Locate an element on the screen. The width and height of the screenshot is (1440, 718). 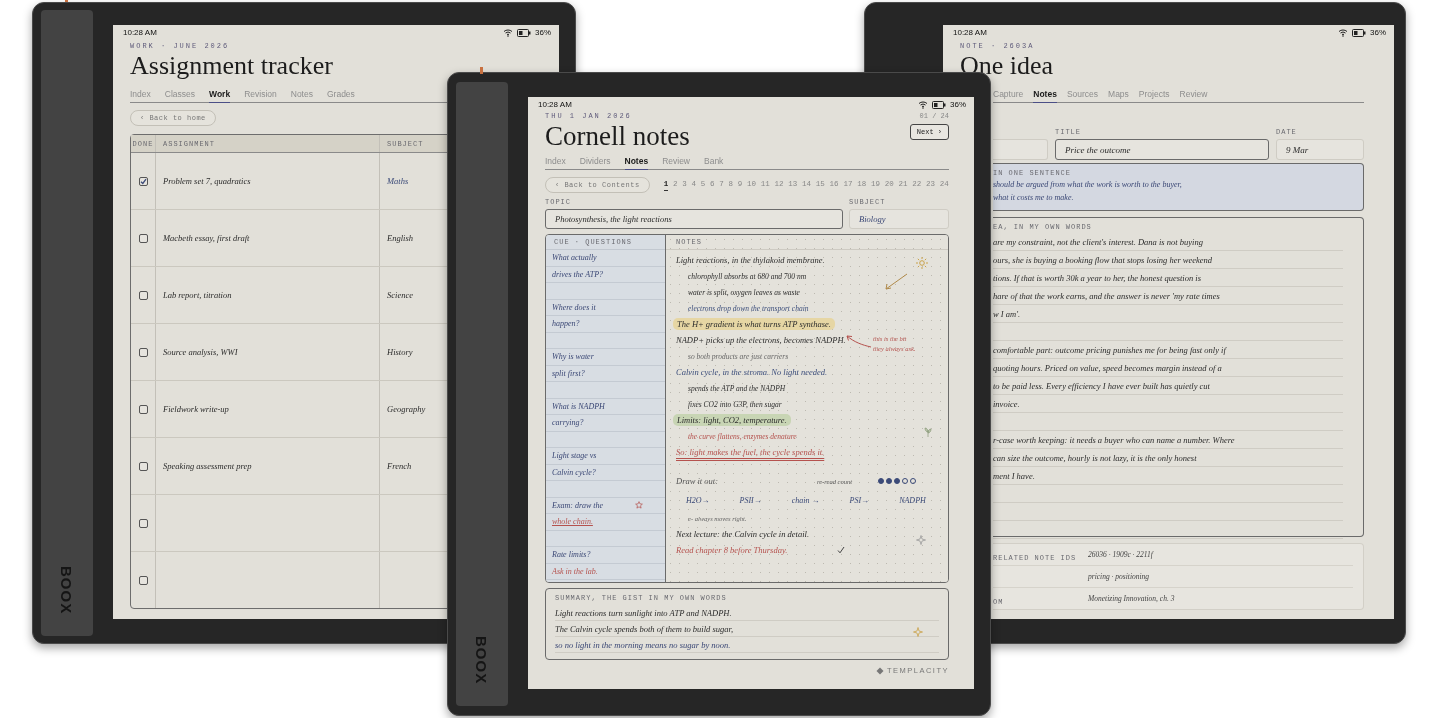
note-text: Light reactions, in the thylakoid membrane. is located at coordinates (750, 260).